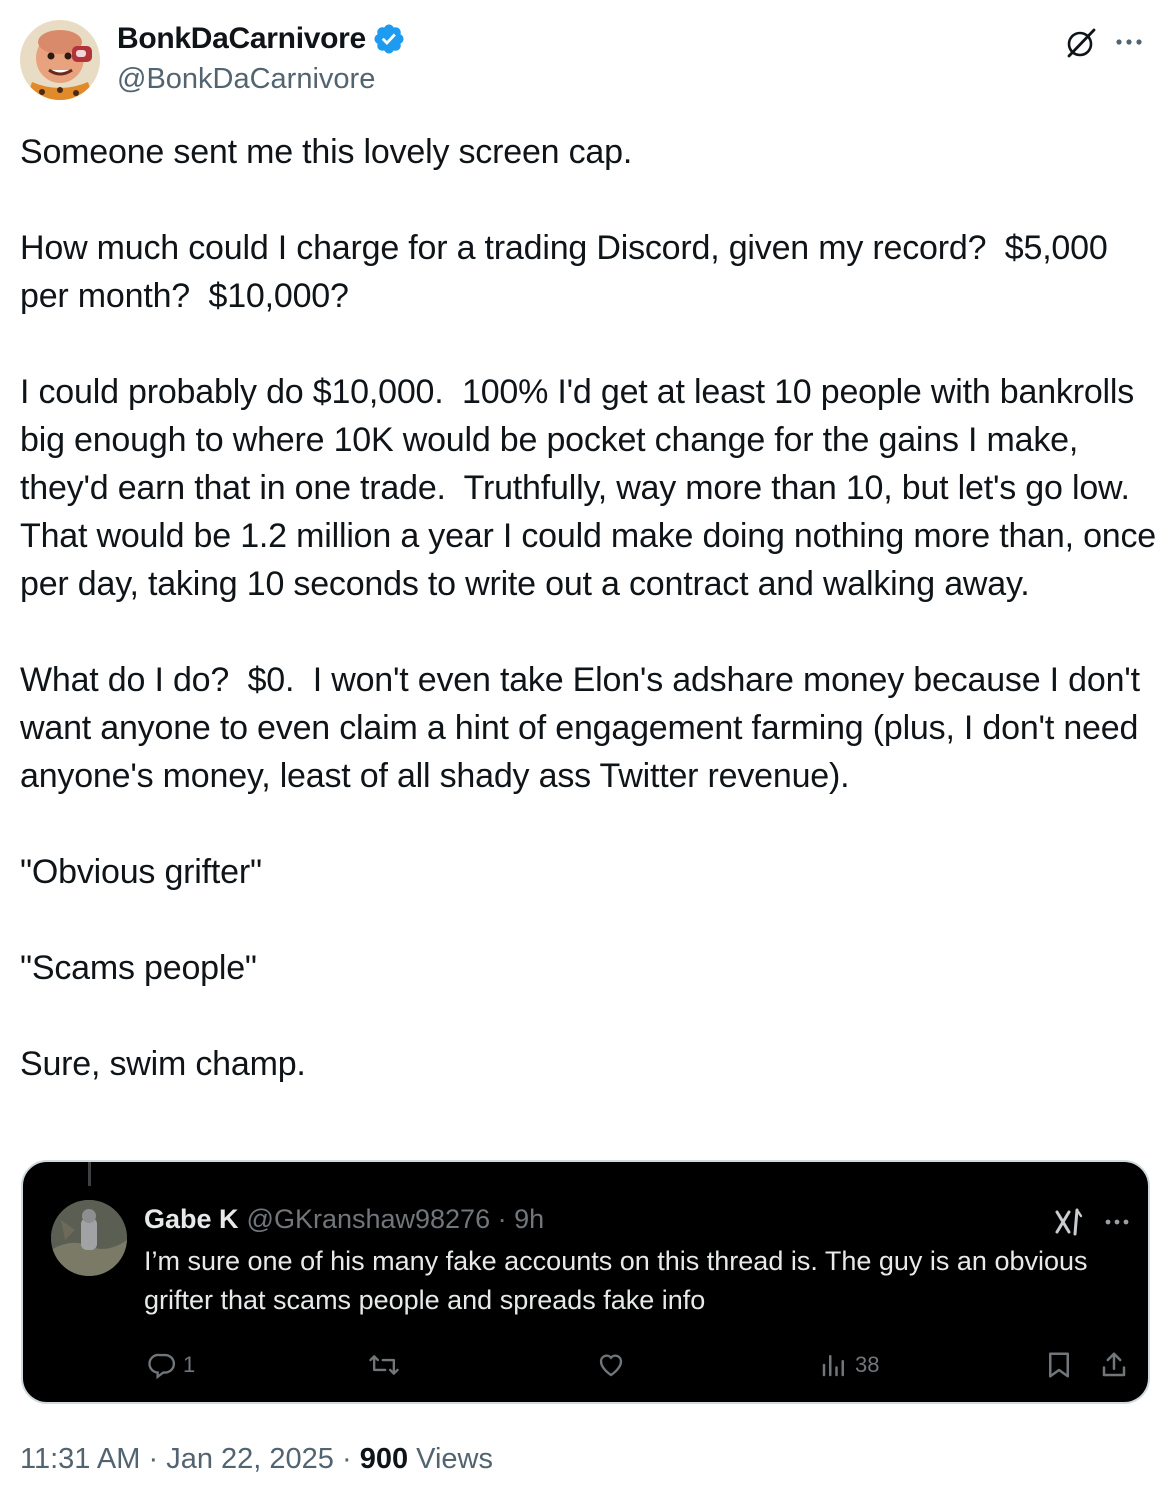 This screenshot has width=1174, height=1500. I want to click on author-handle: @BonkDaCarnivore, so click(246, 79).